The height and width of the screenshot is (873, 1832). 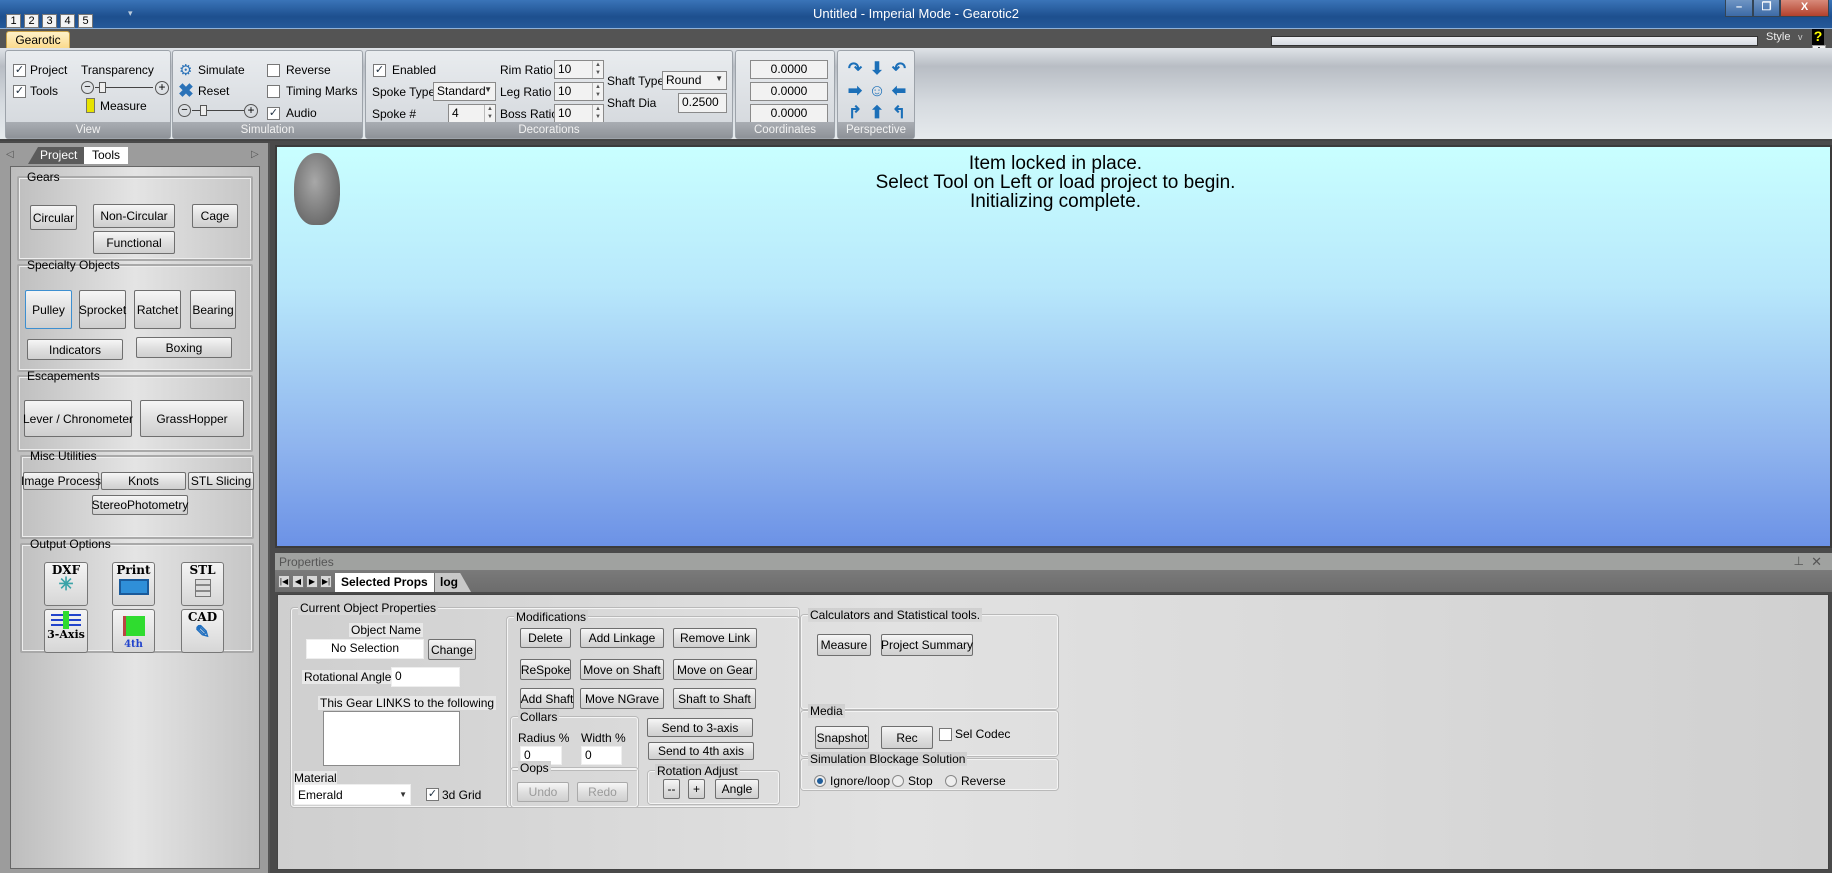 What do you see at coordinates (143, 481) in the screenshot?
I see `knots-button: Knots` at bounding box center [143, 481].